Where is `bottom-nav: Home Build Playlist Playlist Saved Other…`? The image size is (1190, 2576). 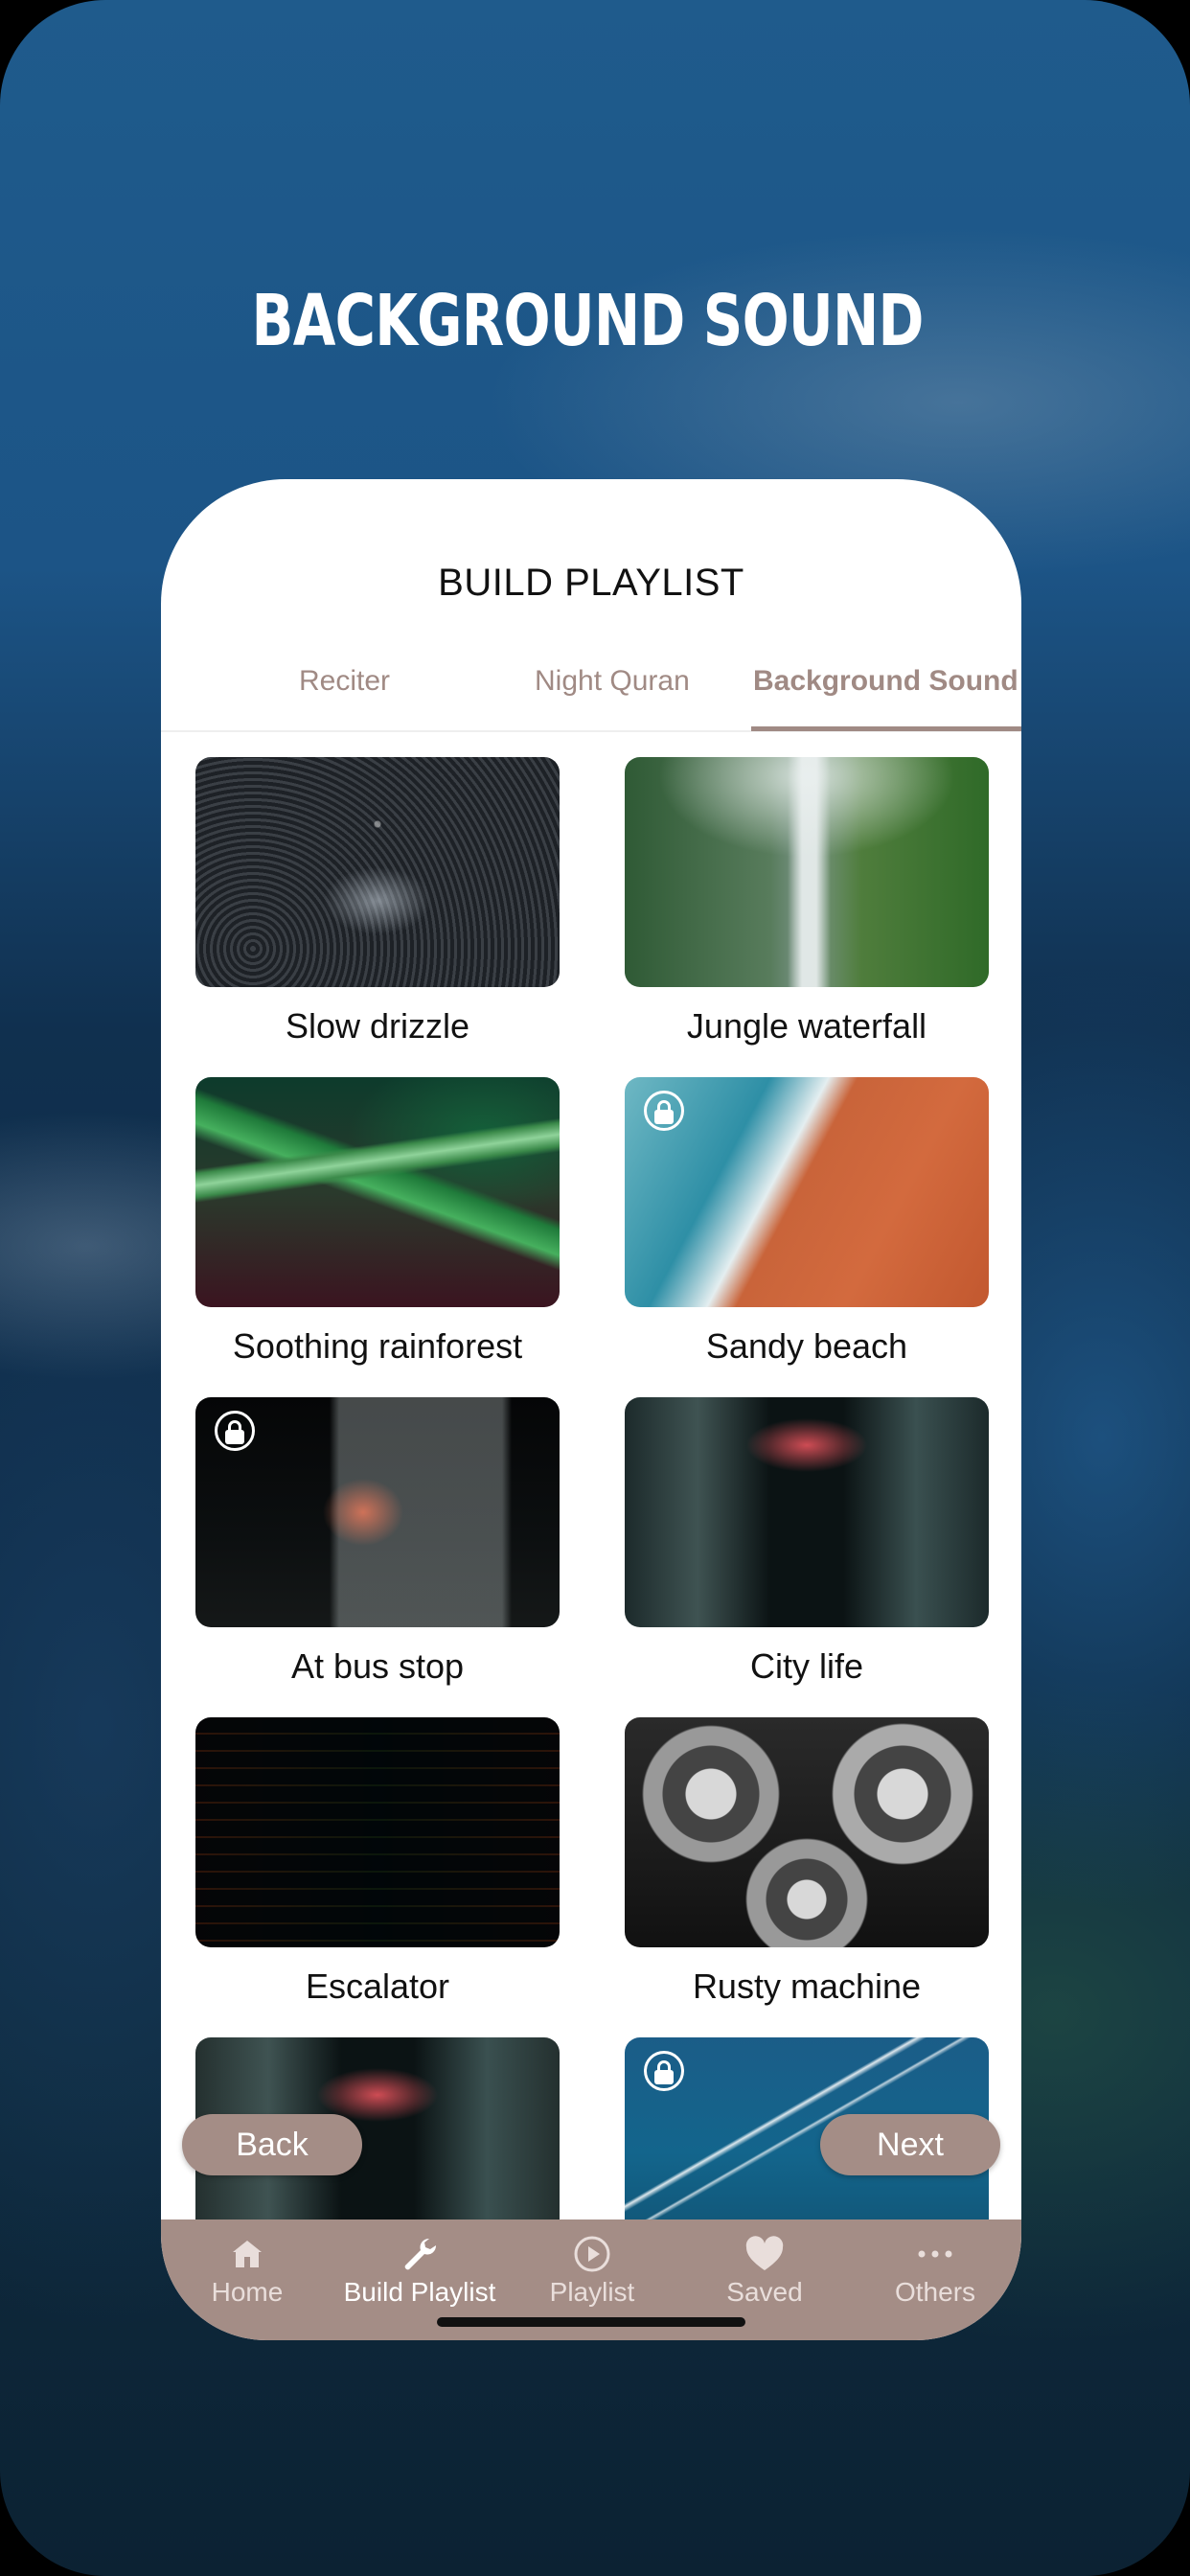 bottom-nav: Home Build Playlist Playlist Saved Other… is located at coordinates (591, 2280).